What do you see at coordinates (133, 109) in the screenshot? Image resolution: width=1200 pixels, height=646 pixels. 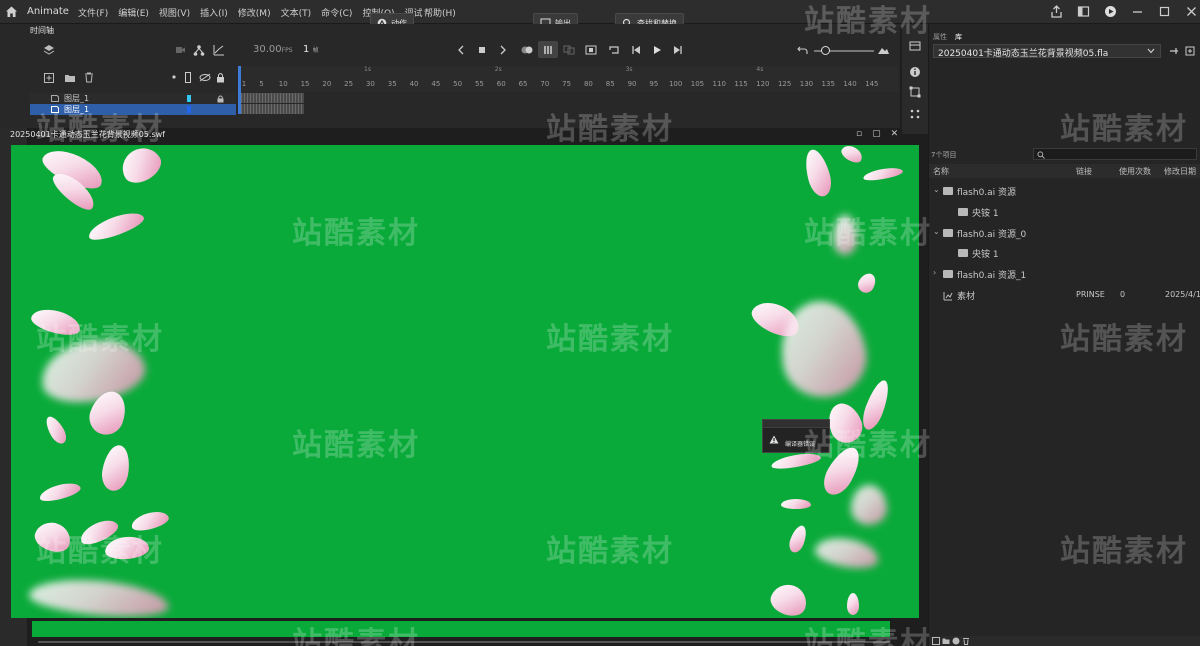 I see `layer-row-selected: 图层_1` at bounding box center [133, 109].